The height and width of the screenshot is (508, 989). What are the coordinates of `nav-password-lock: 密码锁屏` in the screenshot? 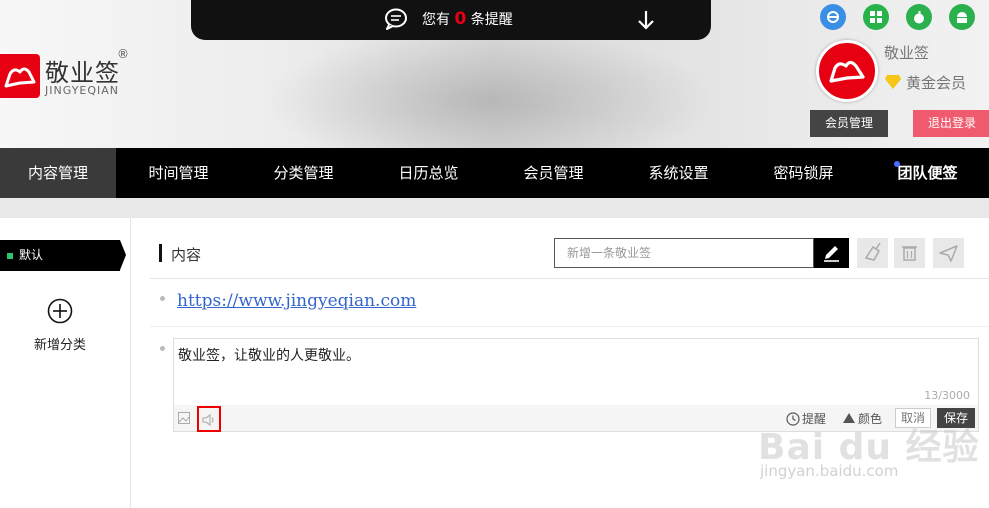 It's located at (803, 173).